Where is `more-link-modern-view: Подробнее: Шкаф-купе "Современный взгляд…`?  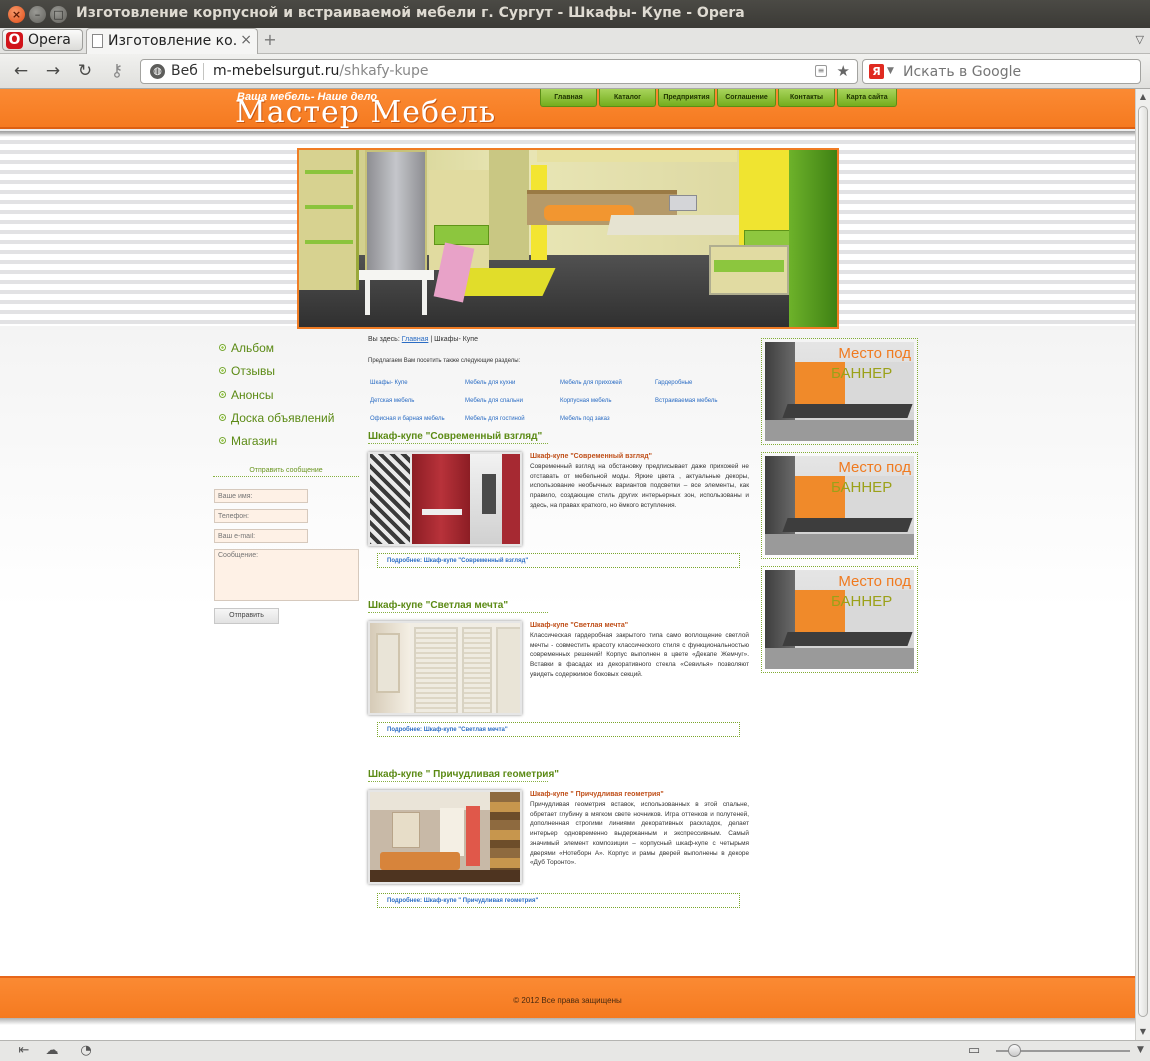
more-link-modern-view: Подробнее: Шкаф-купе "Современный взгляд… is located at coordinates (558, 560).